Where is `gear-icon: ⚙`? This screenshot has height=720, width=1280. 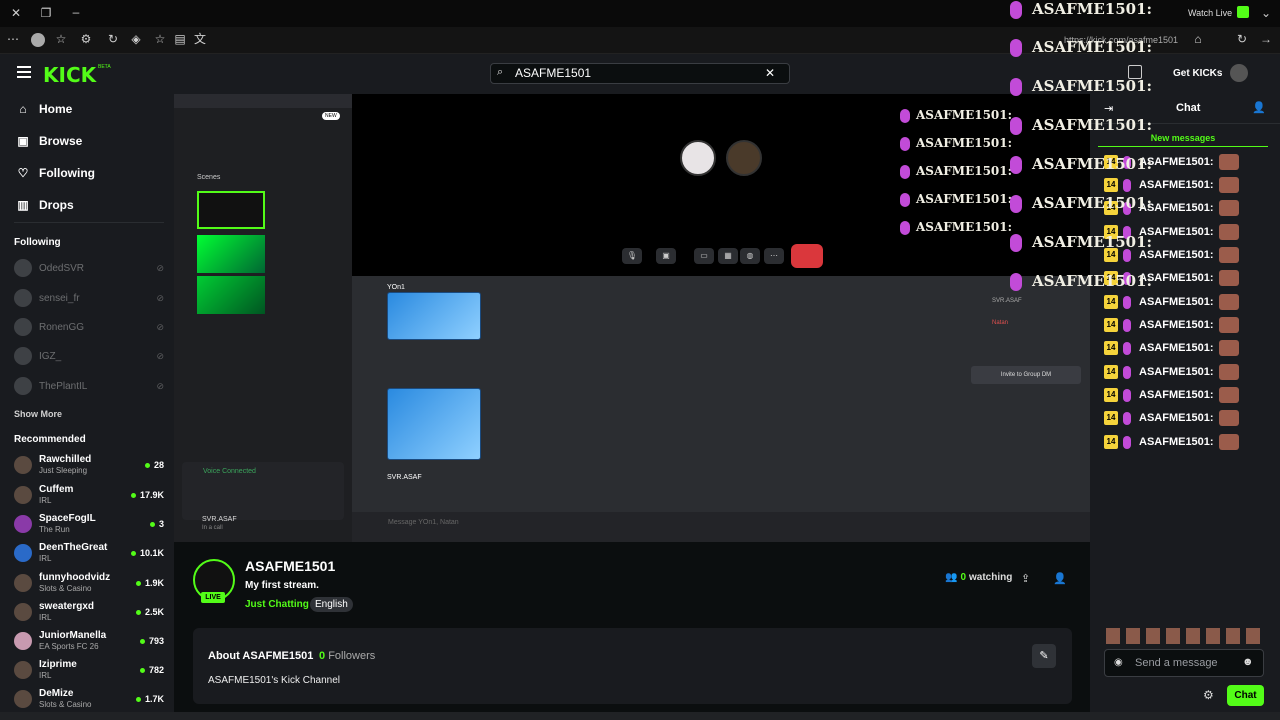
gear-icon: ⚙ is located at coordinates (1208, 695).